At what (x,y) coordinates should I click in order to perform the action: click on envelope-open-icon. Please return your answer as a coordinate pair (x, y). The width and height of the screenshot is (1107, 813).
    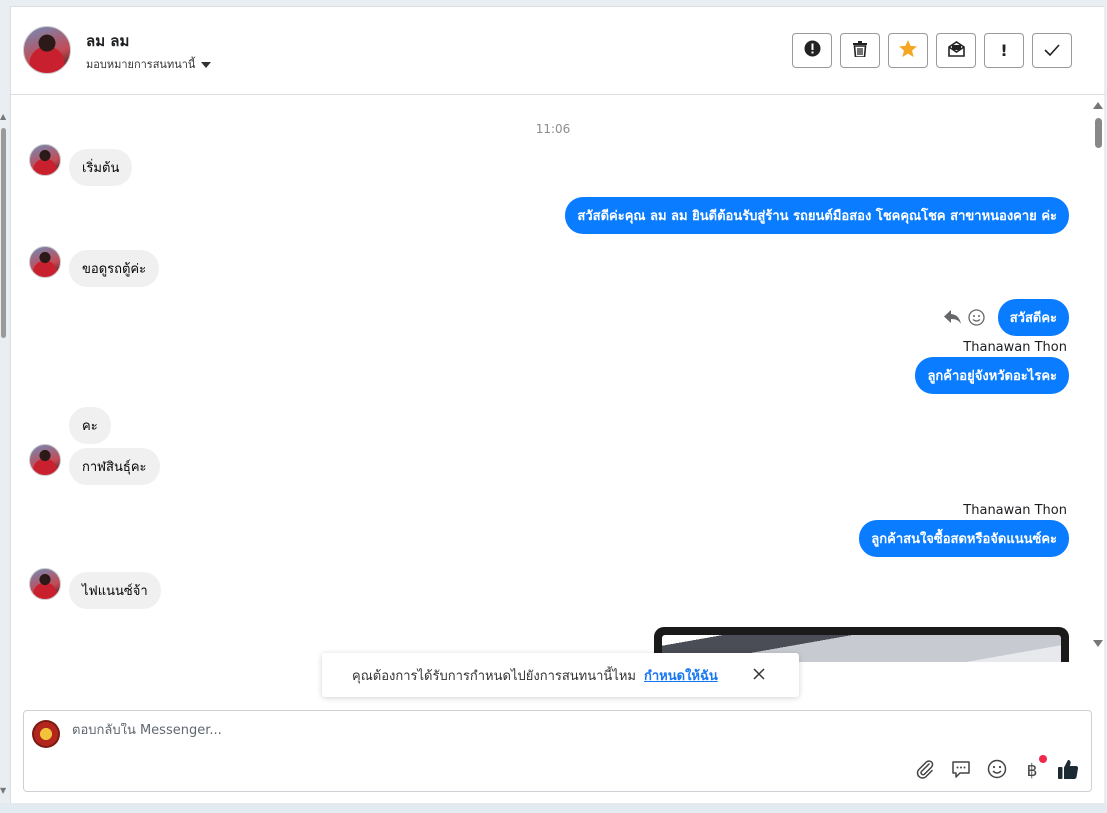
    Looking at the image, I should click on (956, 50).